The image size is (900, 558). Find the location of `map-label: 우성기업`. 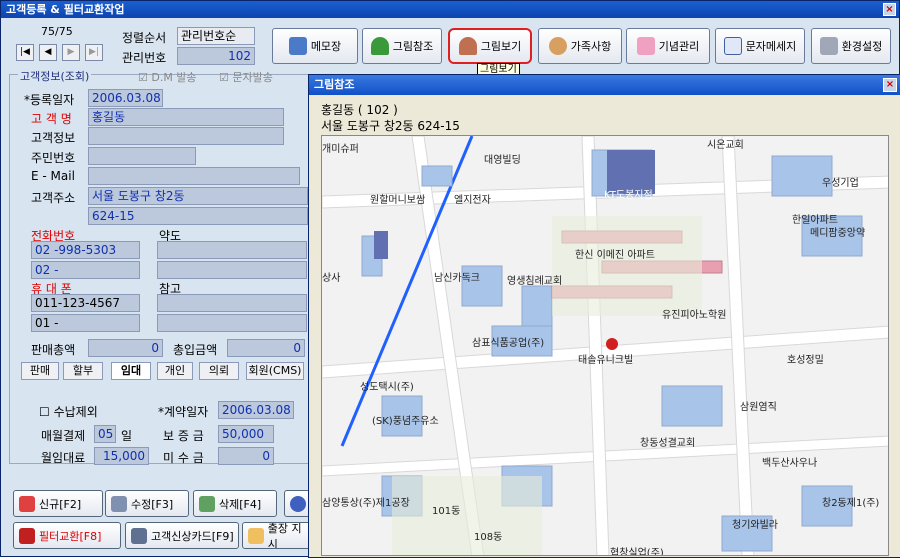

map-label: 우성기업 is located at coordinates (840, 183).